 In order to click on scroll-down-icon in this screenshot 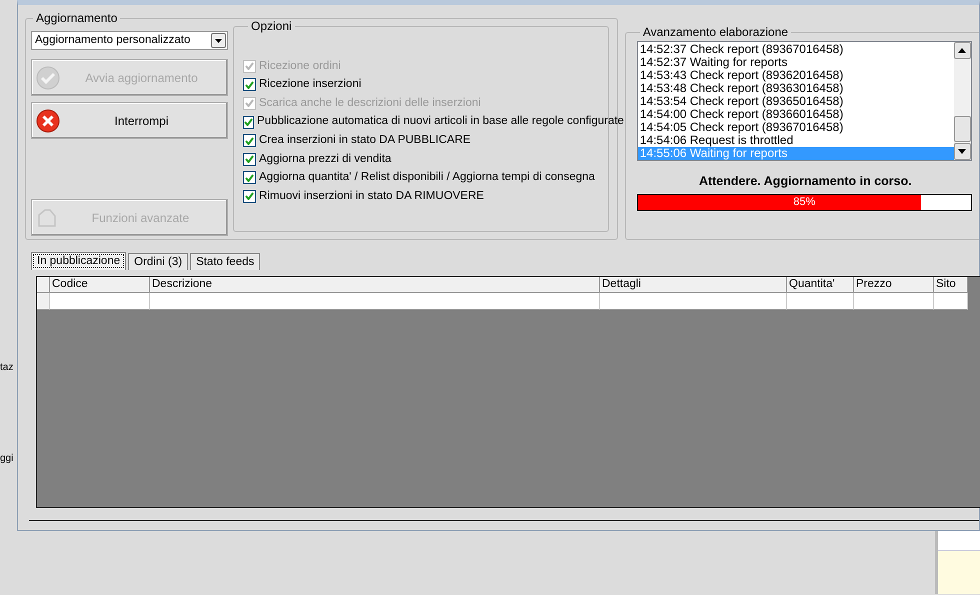, I will do `click(962, 151)`.